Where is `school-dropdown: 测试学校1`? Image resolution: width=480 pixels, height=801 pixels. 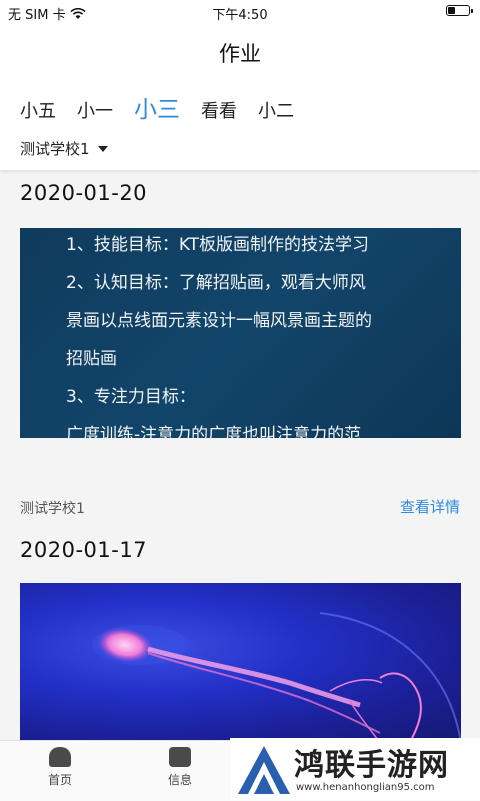
school-dropdown: 测试学校1 is located at coordinates (64, 148).